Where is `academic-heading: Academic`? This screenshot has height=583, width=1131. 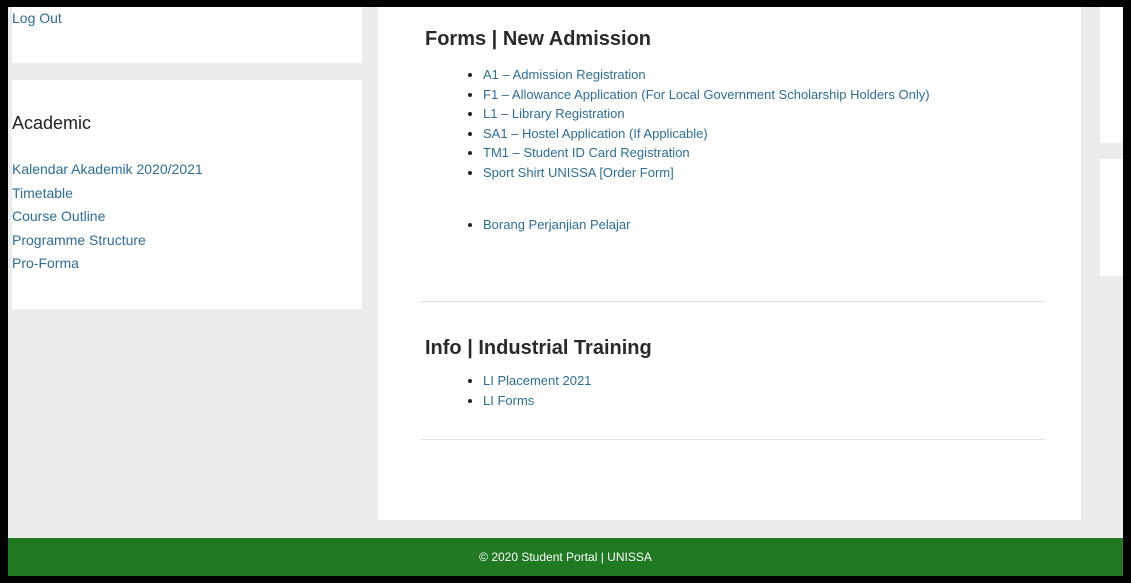
academic-heading: Academic is located at coordinates (52, 123).